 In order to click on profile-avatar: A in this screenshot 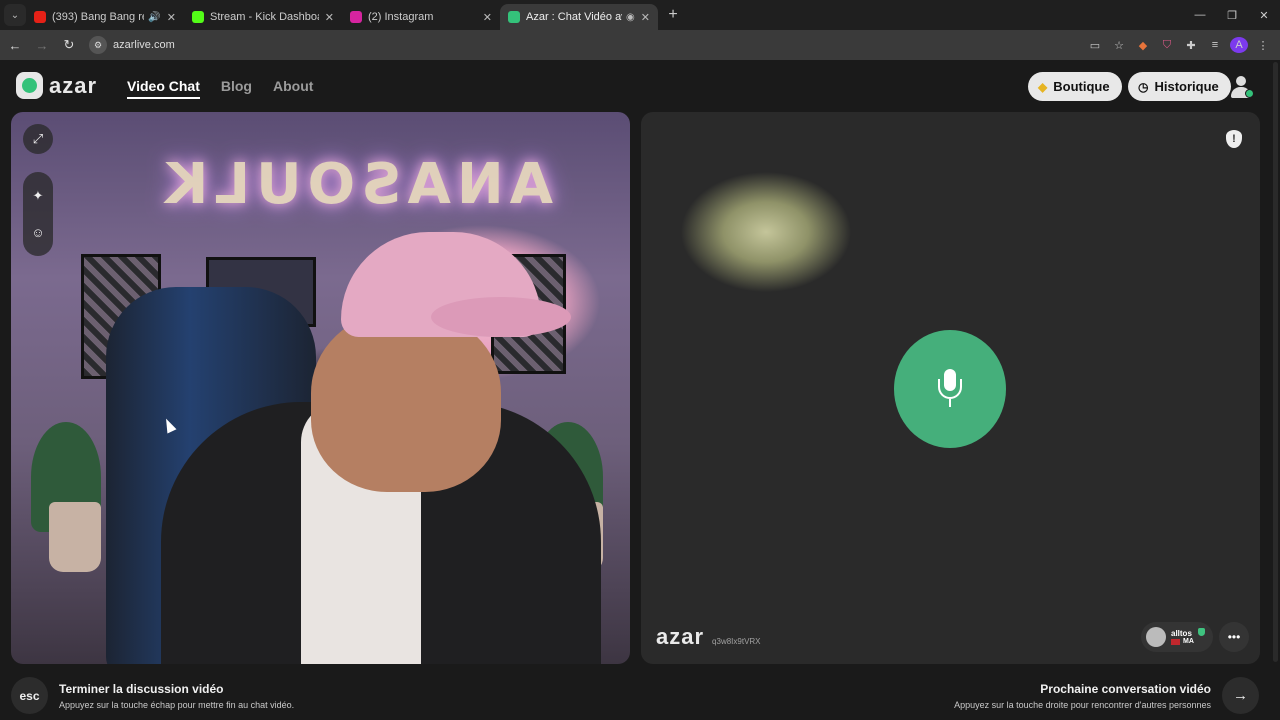, I will do `click(1239, 45)`.